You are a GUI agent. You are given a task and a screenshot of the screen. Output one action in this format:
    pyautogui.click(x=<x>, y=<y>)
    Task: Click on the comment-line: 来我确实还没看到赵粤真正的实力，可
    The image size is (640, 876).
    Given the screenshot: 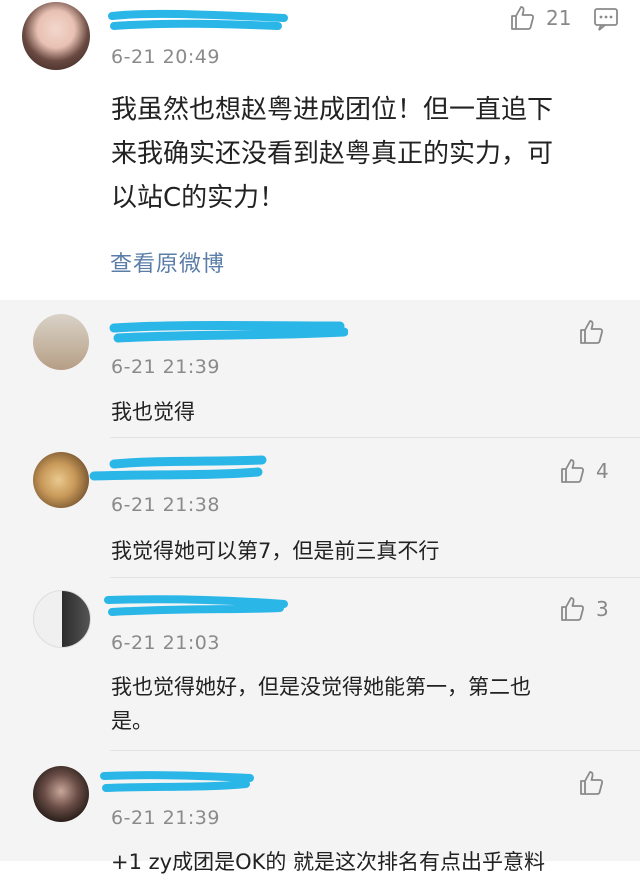 What is the action you would take?
    pyautogui.click(x=332, y=154)
    